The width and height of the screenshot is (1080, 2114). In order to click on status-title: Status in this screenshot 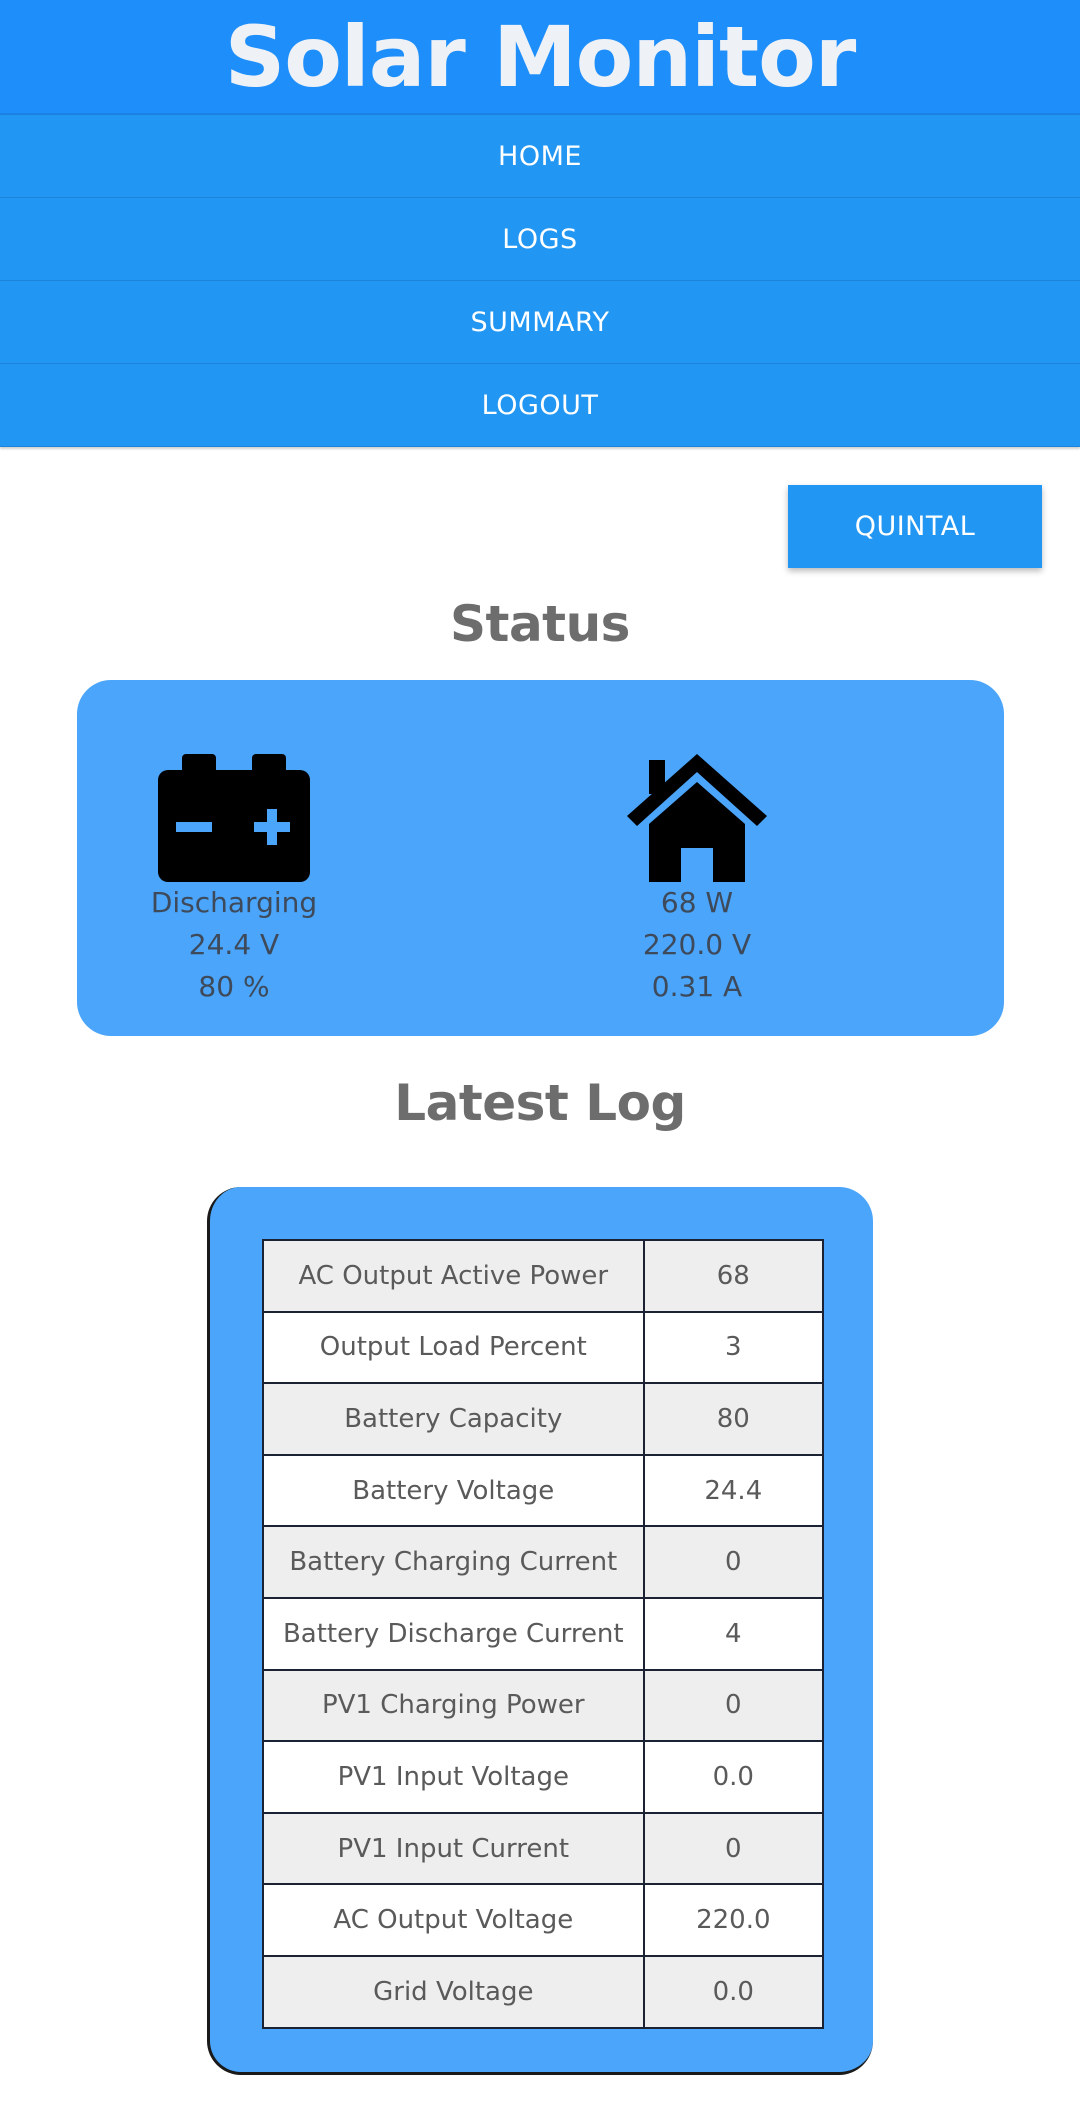, I will do `click(540, 624)`.